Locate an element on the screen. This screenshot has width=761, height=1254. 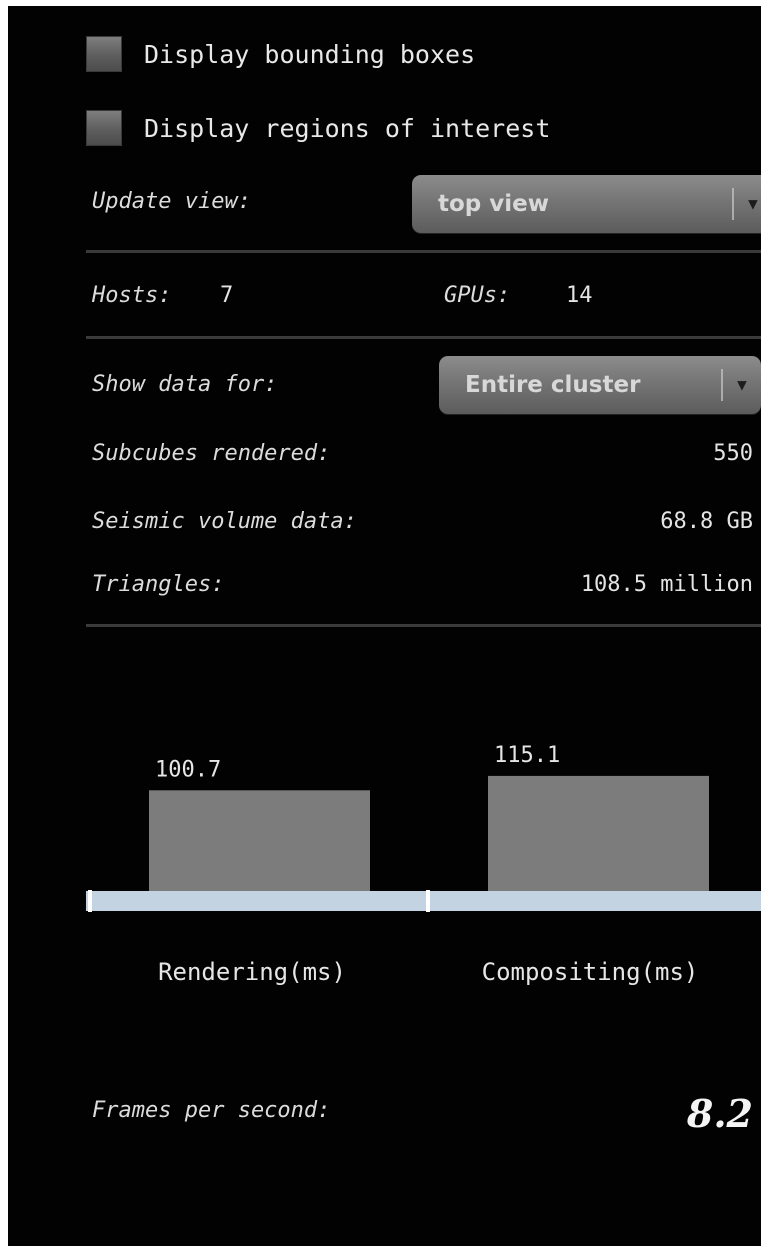
show-data-for-selected: Entire cluster is located at coordinates (553, 385).